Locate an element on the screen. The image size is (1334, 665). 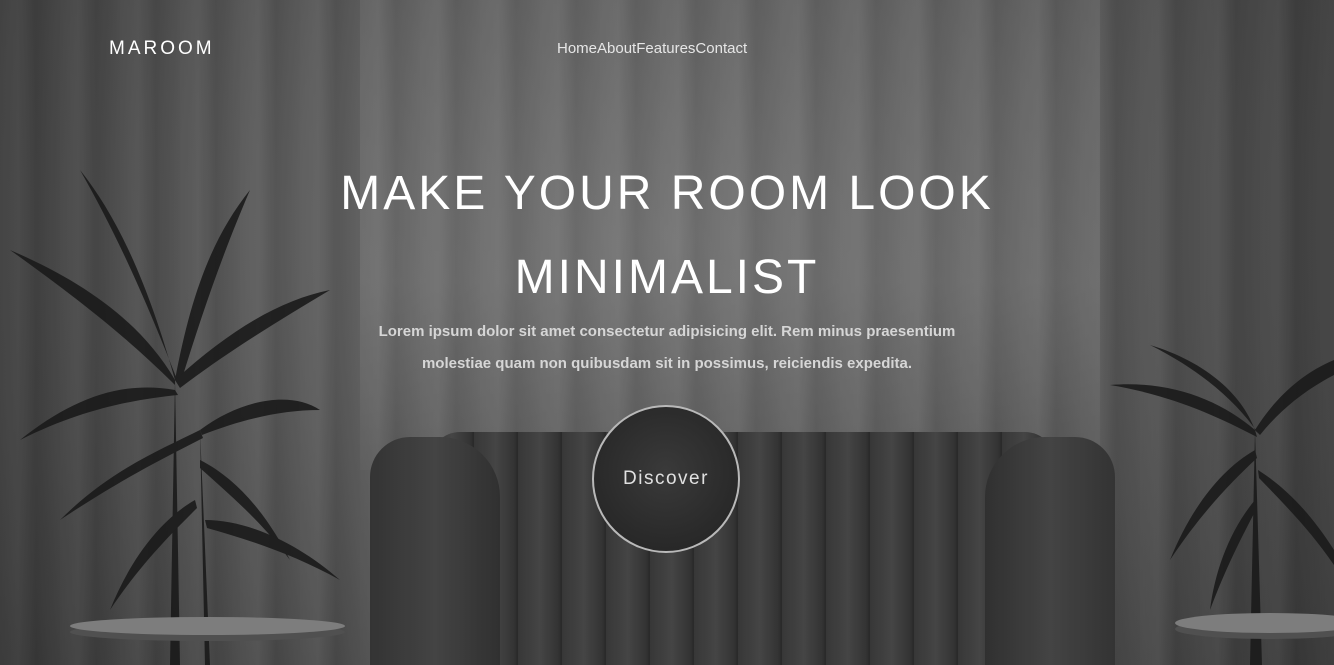
nav-links: Home About Features Contact is located at coordinates (652, 49).